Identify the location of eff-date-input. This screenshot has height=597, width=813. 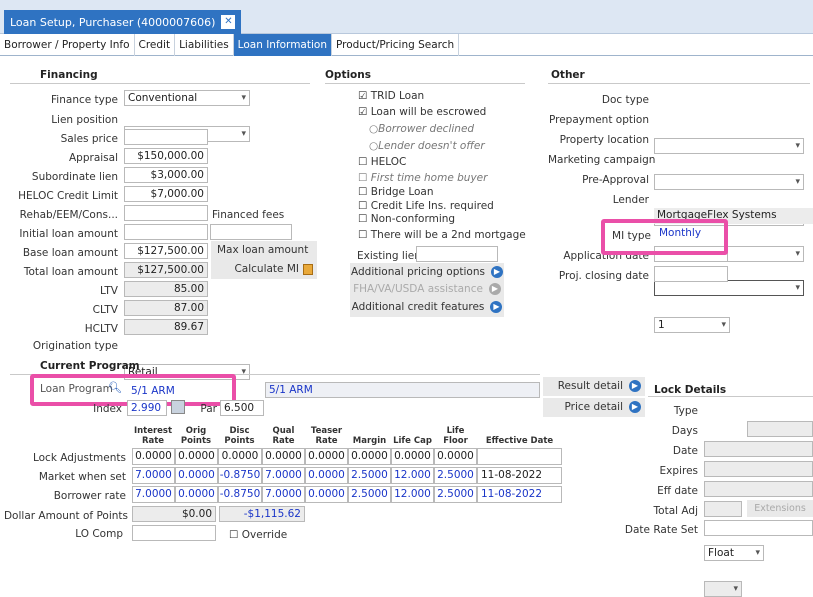
(758, 489).